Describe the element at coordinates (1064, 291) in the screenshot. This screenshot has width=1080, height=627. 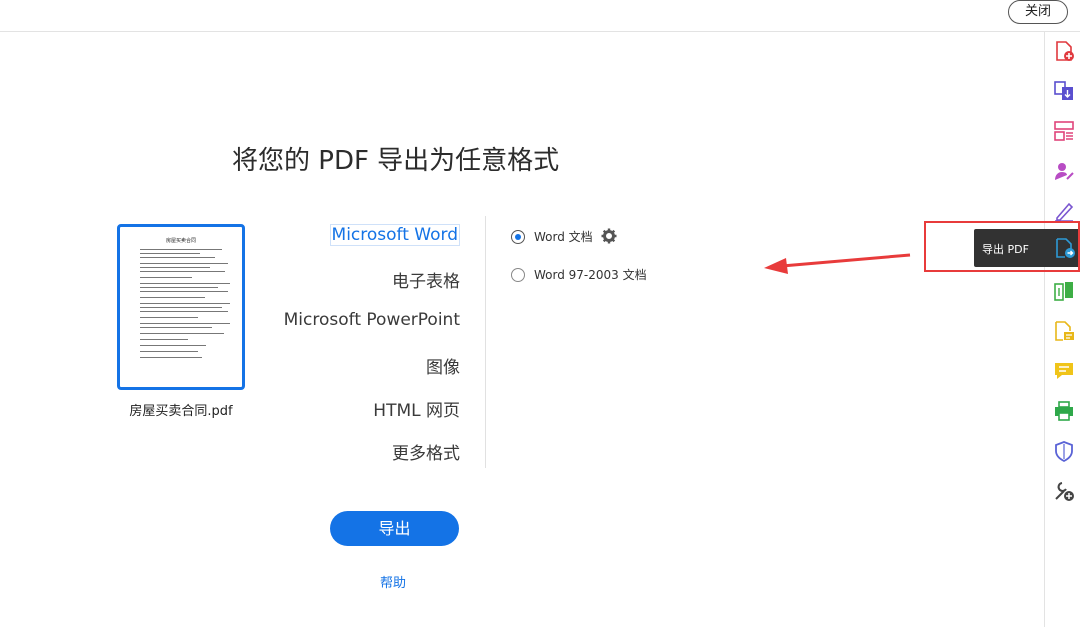
I see `compare-files-icon` at that location.